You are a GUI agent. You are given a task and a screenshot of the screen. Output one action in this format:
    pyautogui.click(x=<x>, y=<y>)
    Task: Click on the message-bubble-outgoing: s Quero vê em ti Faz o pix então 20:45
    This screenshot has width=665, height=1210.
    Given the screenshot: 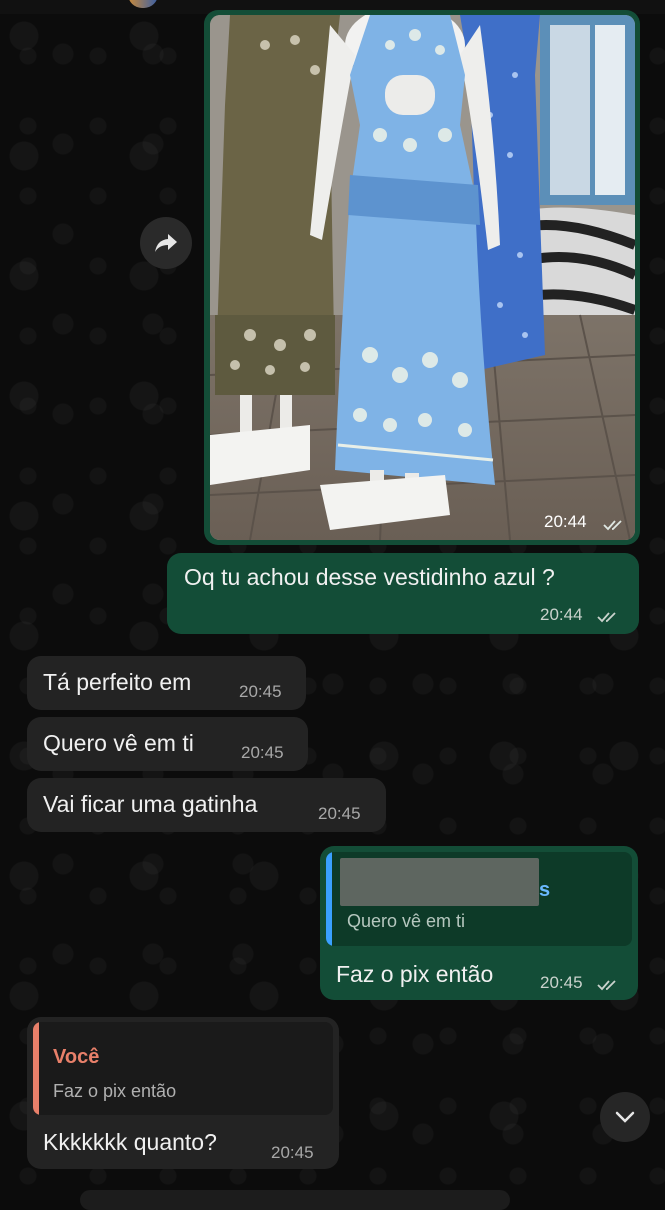 What is the action you would take?
    pyautogui.click(x=479, y=923)
    